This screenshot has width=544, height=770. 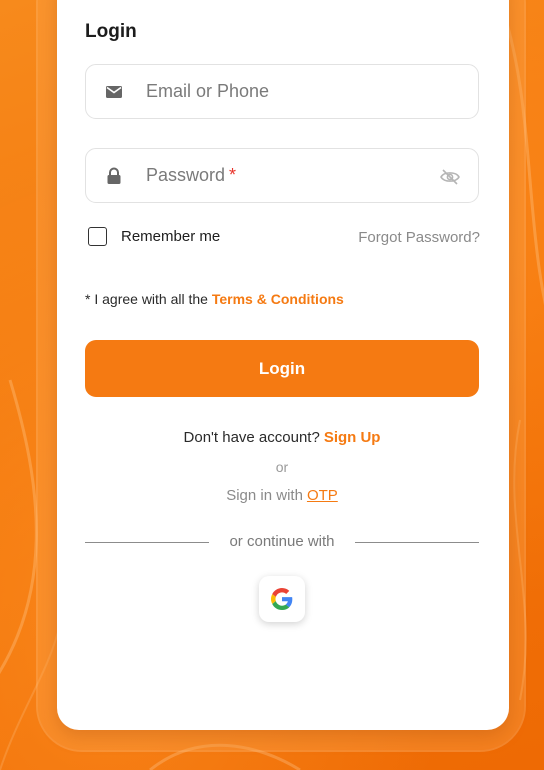 I want to click on google-icon, so click(x=282, y=599).